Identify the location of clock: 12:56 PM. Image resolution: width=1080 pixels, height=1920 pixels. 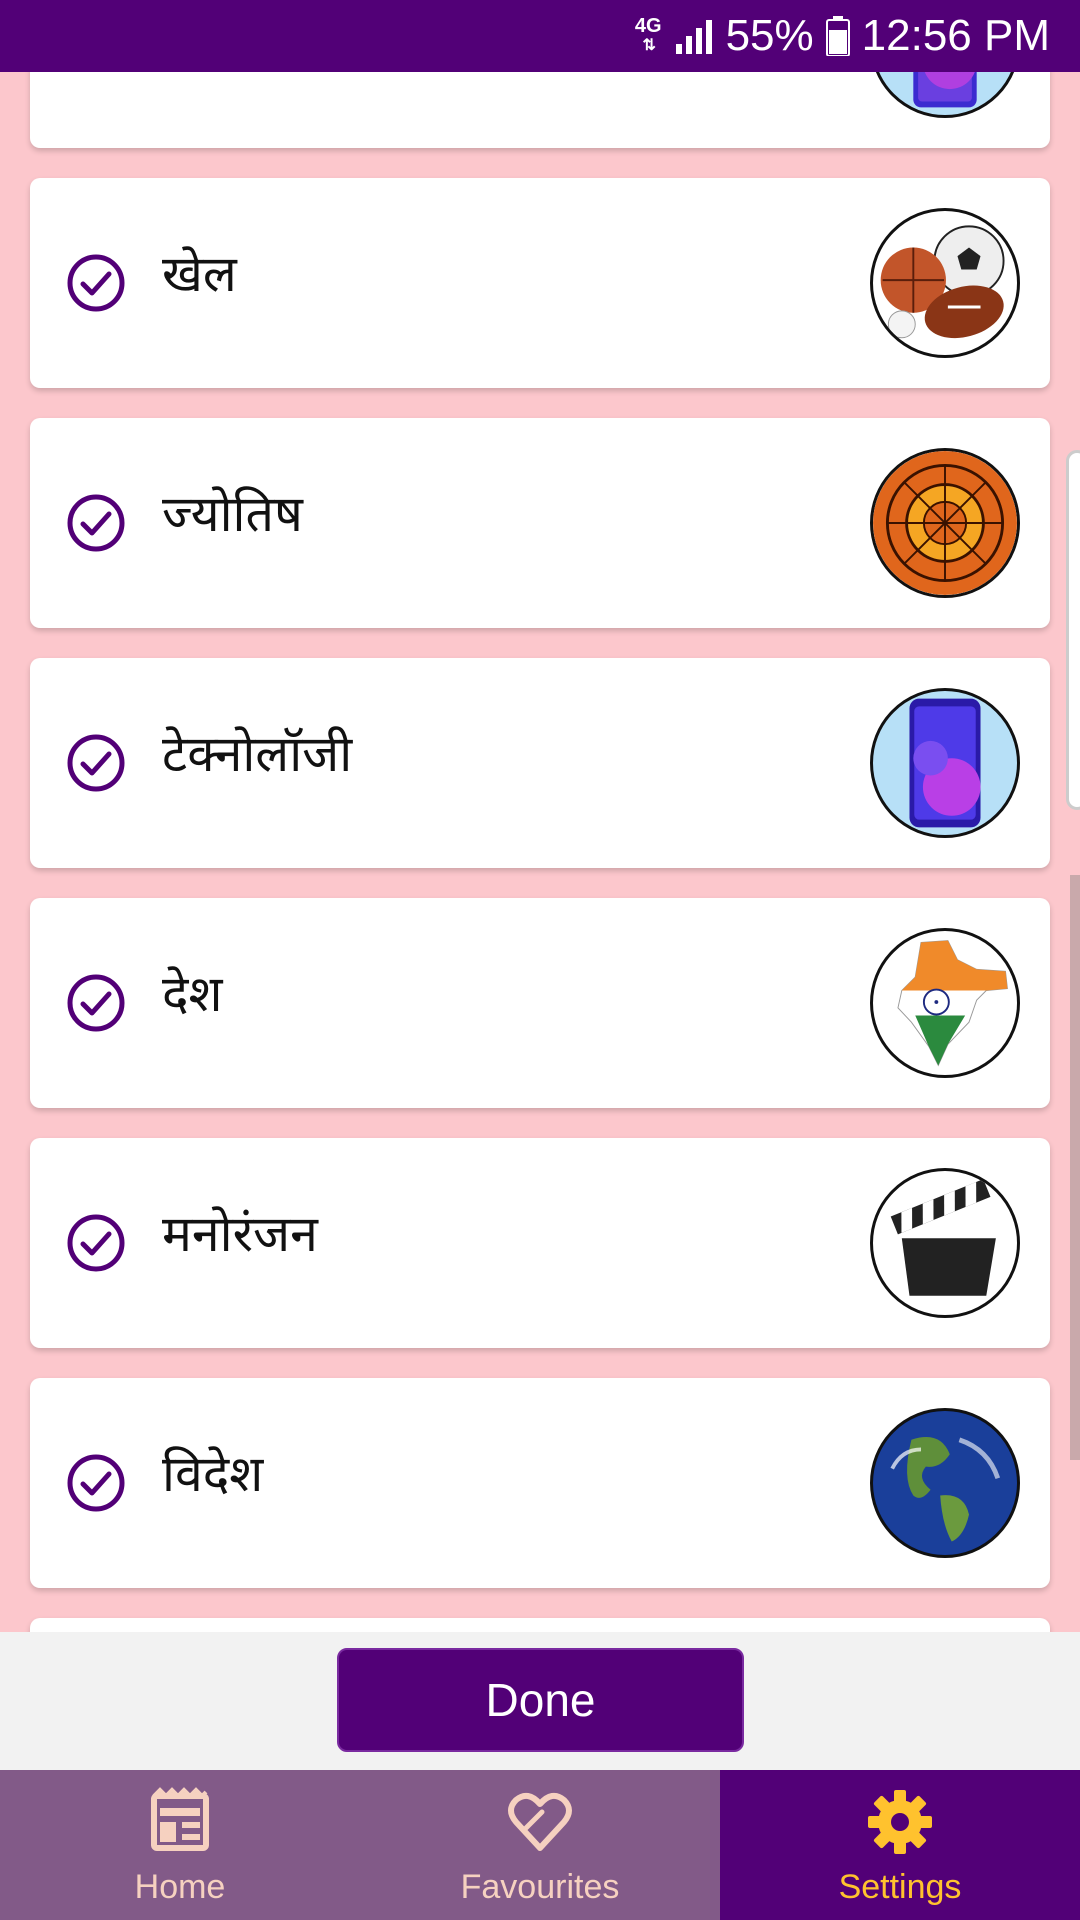
(955, 35).